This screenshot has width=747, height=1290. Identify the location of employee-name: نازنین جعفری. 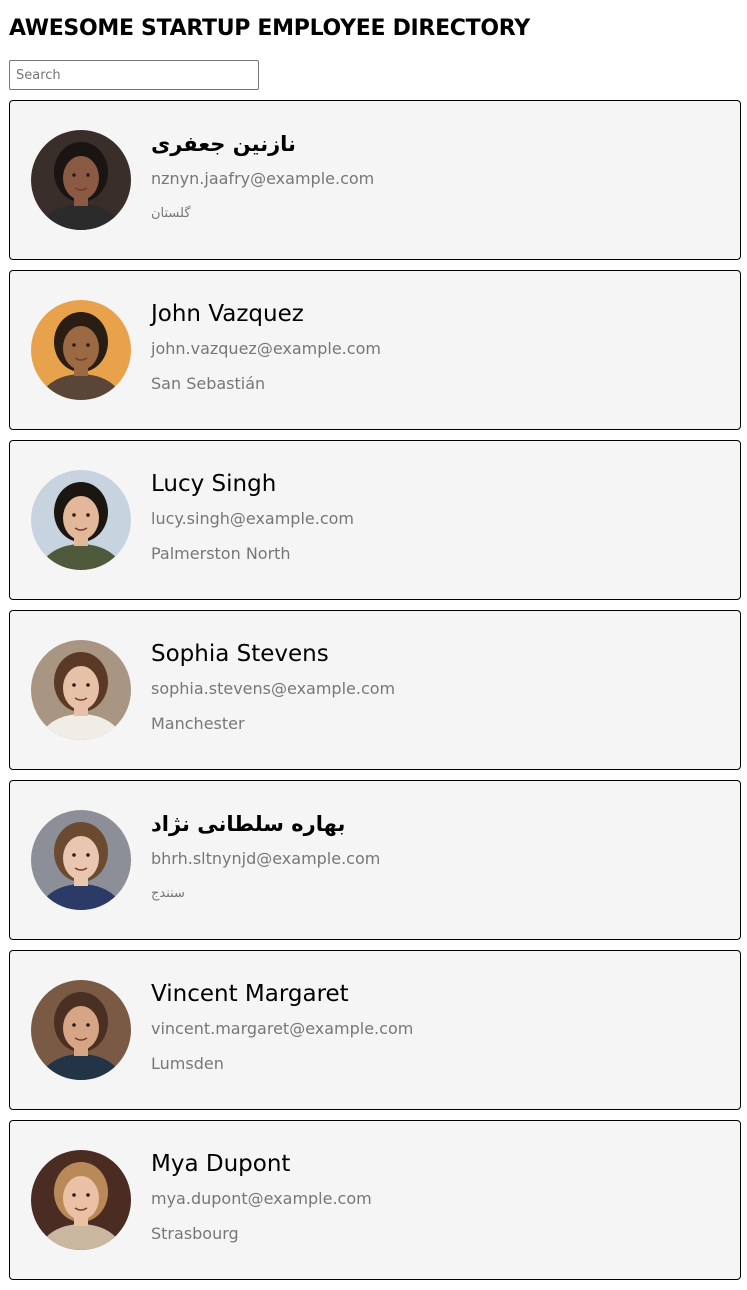
(223, 144).